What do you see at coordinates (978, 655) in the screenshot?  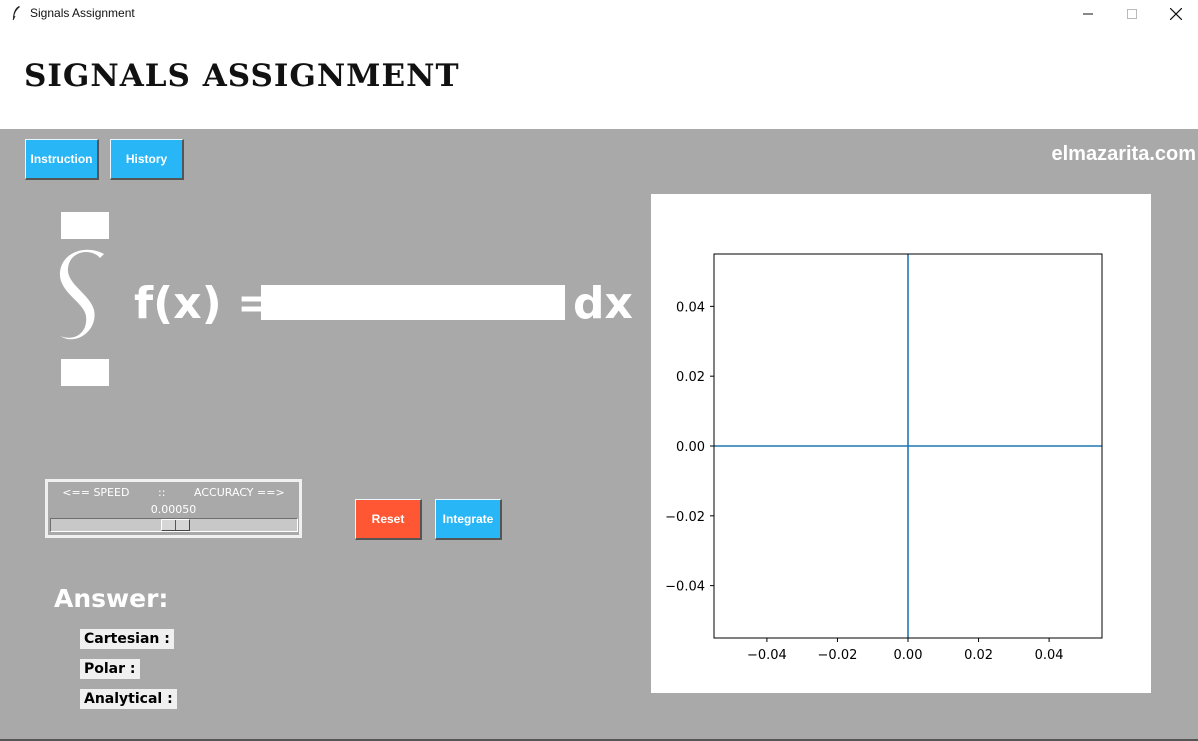 I see `x-tick-label: 0.02` at bounding box center [978, 655].